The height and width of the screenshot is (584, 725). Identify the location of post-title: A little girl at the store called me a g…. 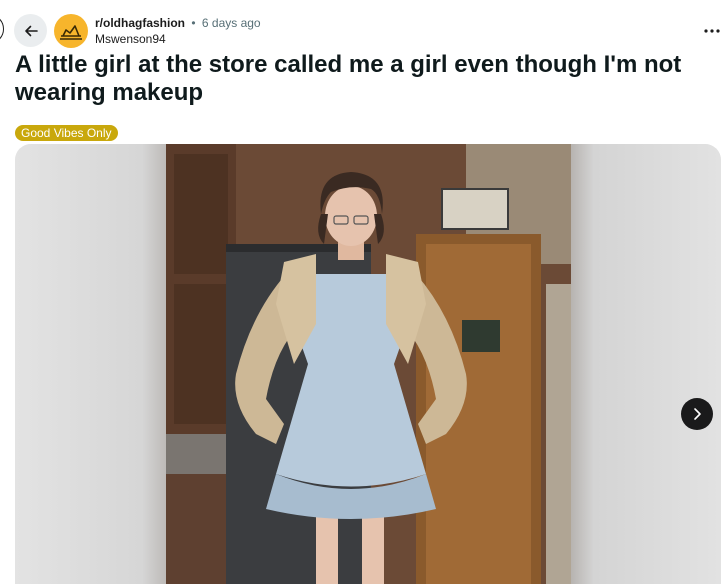
(348, 78).